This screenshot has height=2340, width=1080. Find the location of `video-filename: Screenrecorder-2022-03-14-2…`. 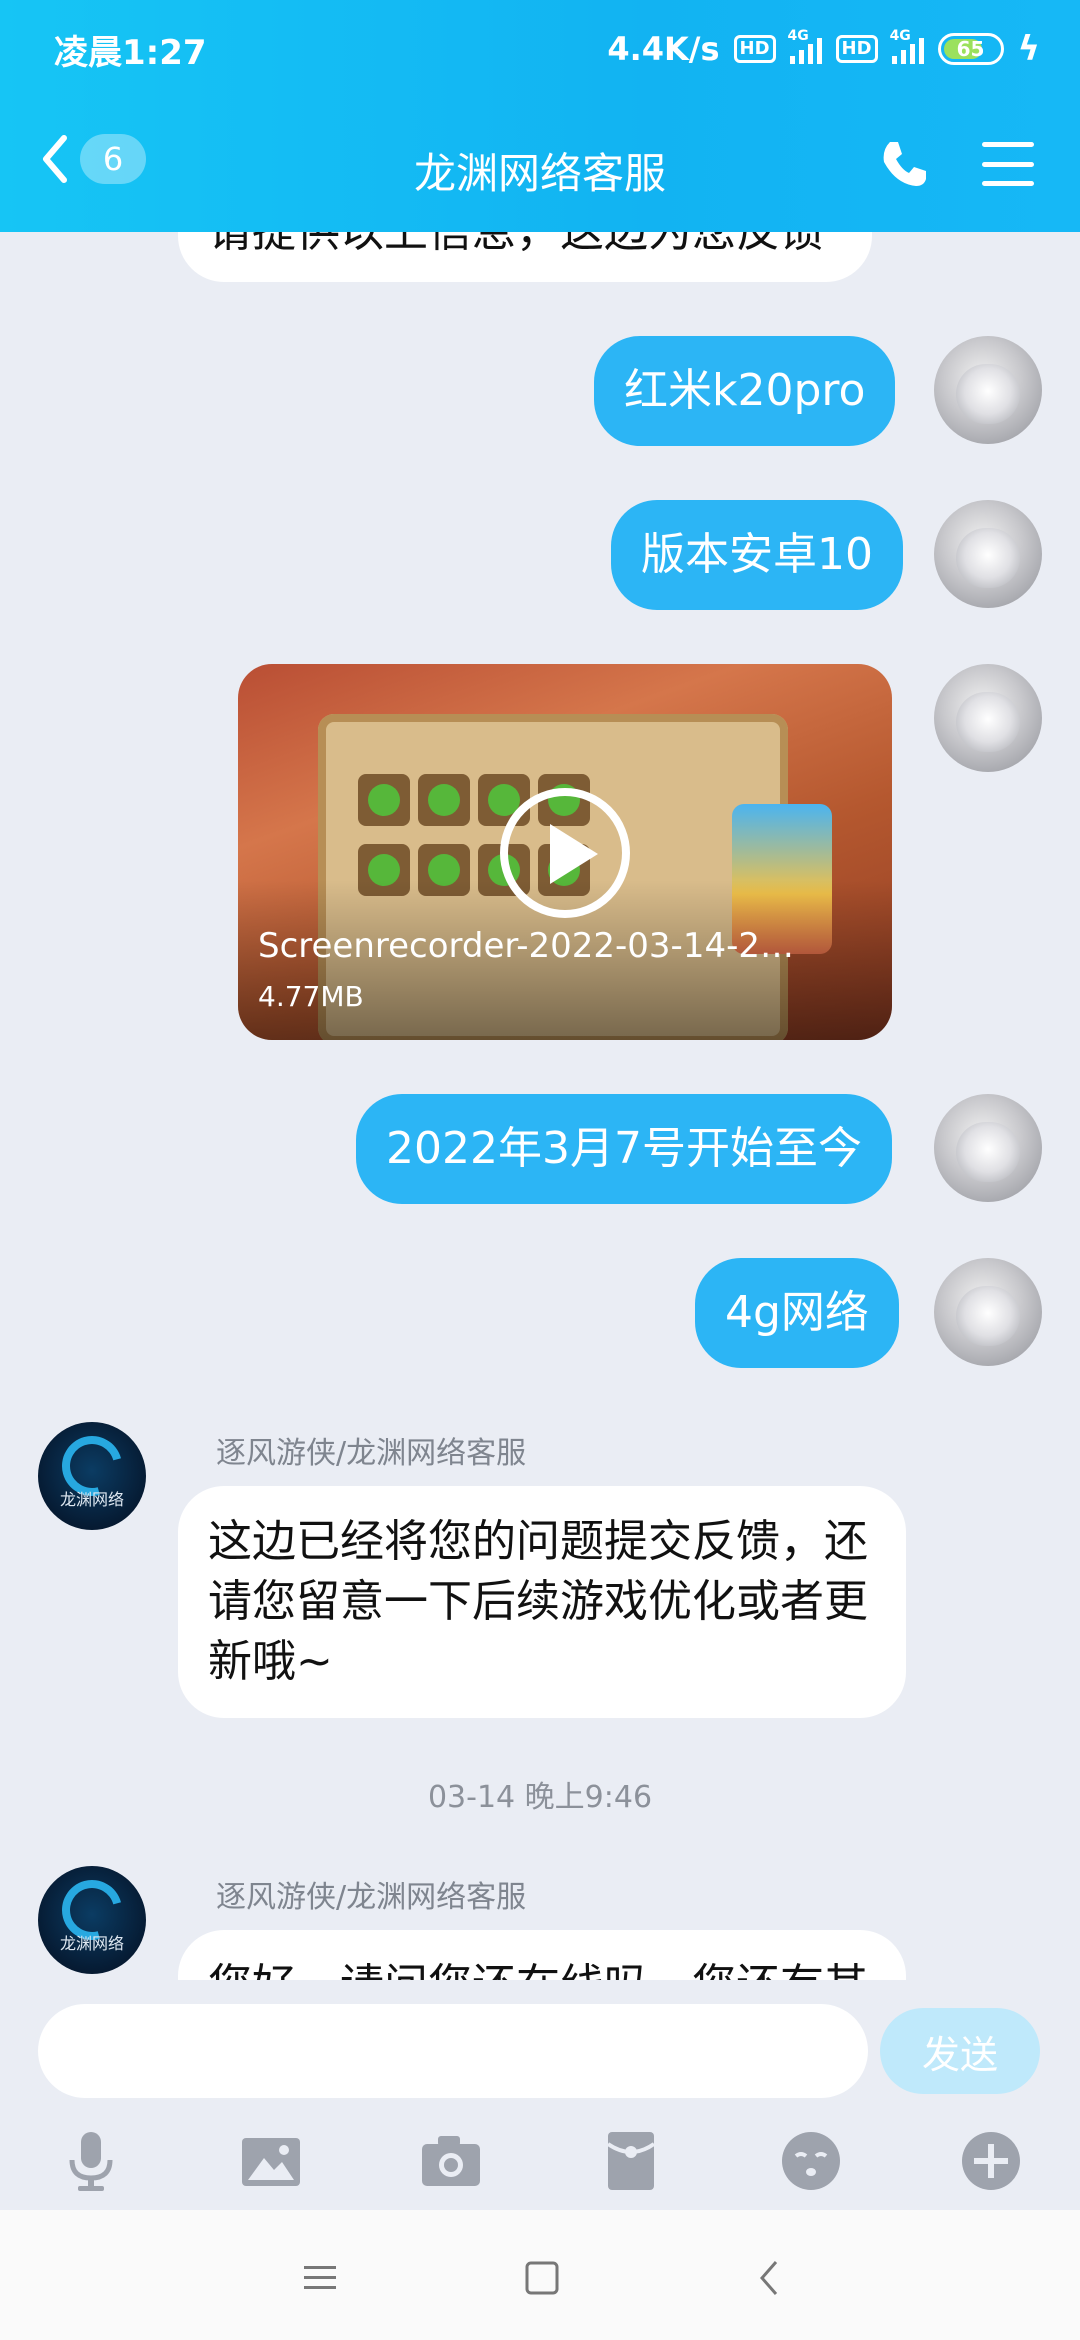

video-filename: Screenrecorder-2022-03-14-2… is located at coordinates (526, 946).